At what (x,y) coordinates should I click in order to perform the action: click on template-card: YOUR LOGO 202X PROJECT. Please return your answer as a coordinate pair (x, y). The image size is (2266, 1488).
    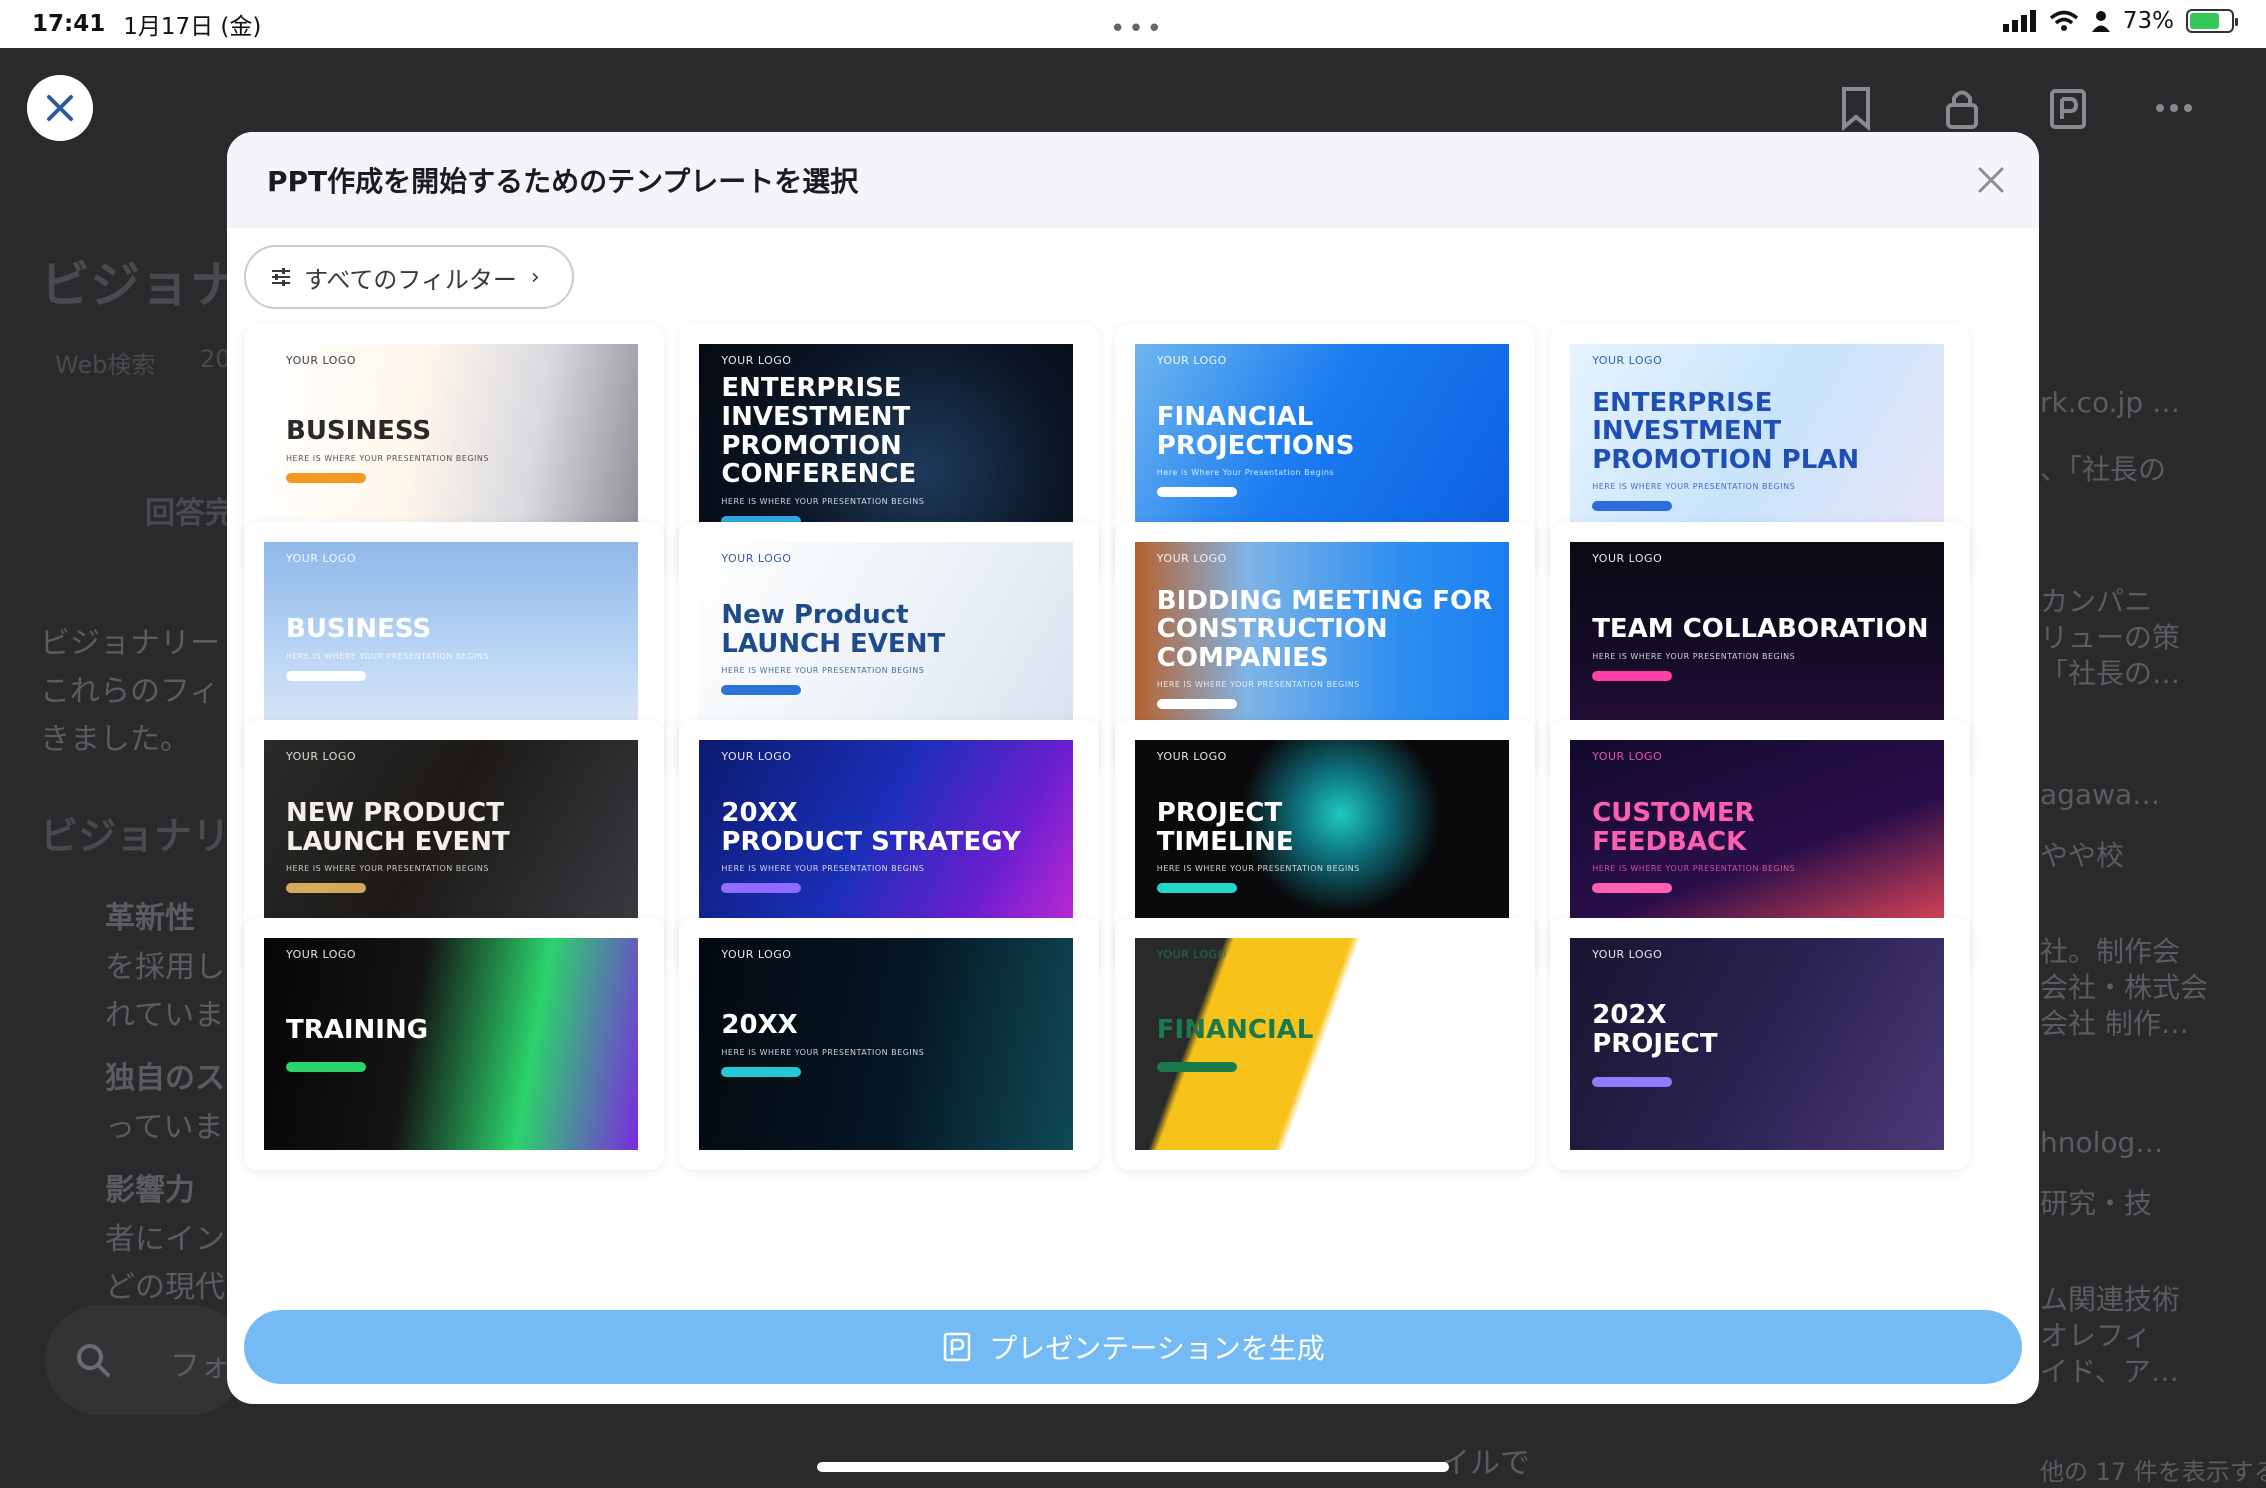
    Looking at the image, I should click on (1760, 1044).